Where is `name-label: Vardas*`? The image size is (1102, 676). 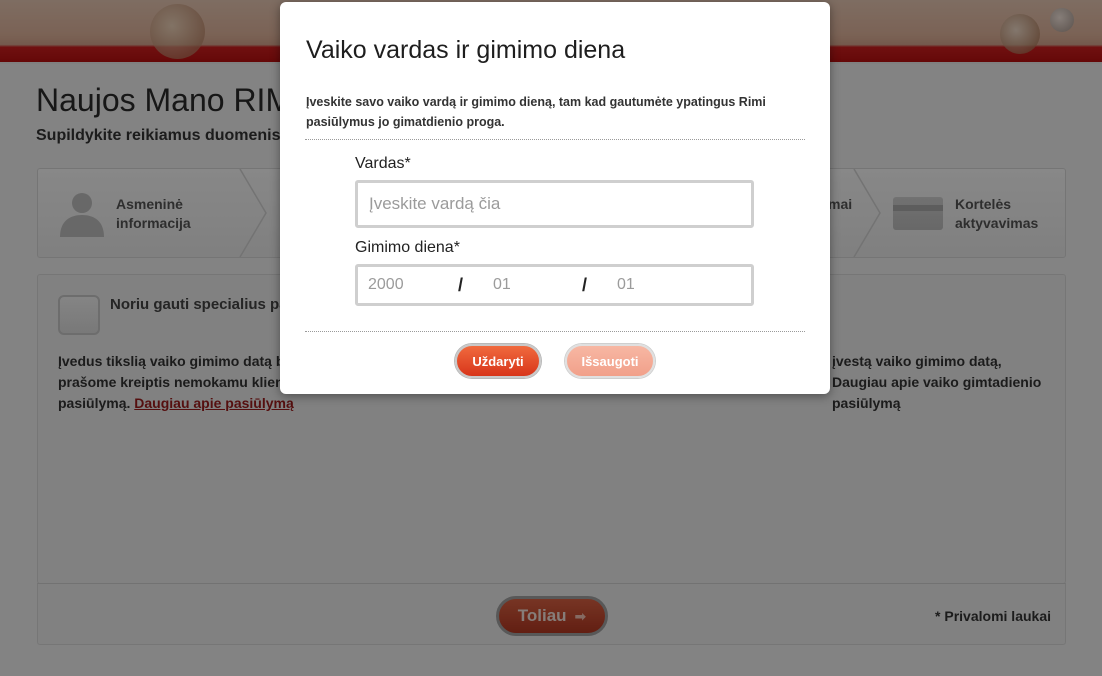 name-label: Vardas* is located at coordinates (383, 163).